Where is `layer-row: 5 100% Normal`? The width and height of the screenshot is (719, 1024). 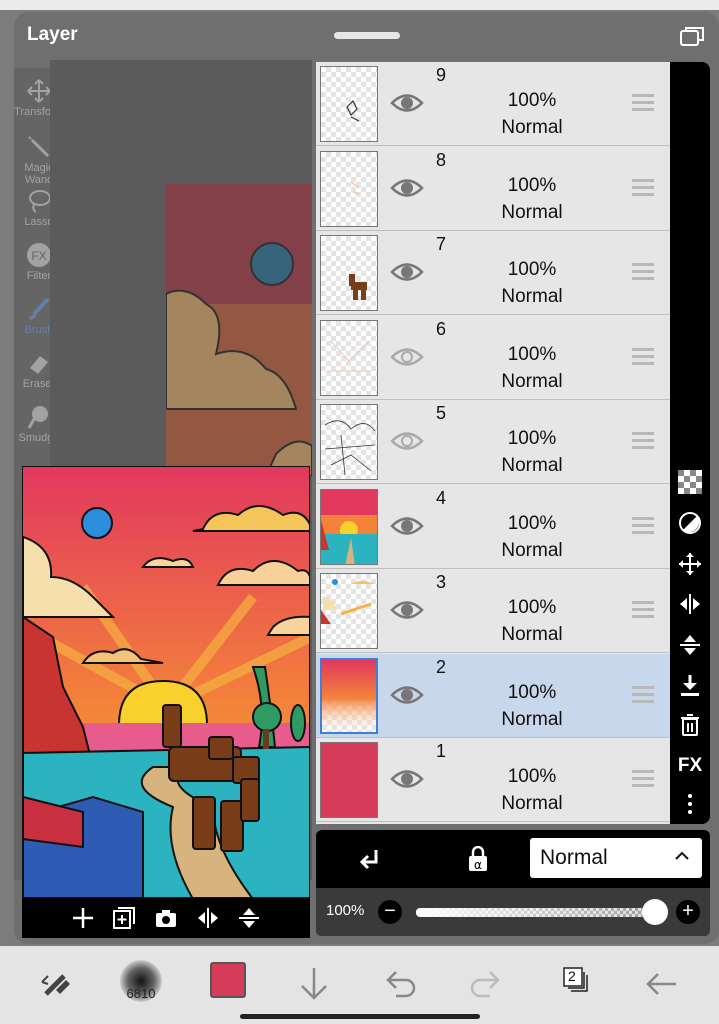 layer-row: 5 100% Normal is located at coordinates (493, 442).